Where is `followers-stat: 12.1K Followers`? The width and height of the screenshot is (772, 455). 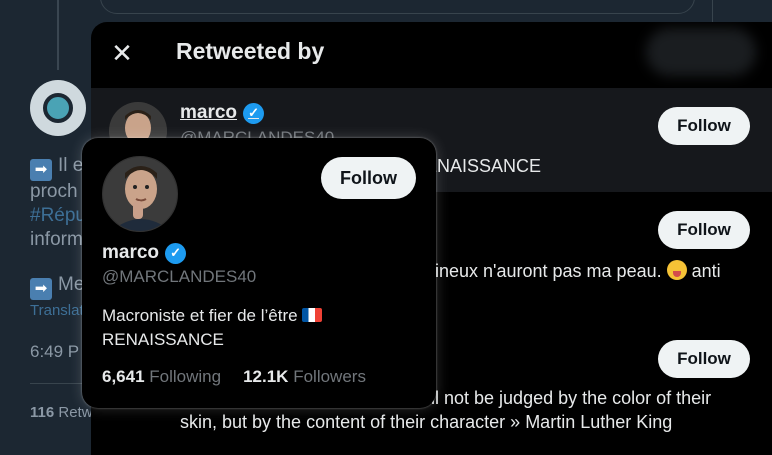
followers-stat: 12.1K Followers is located at coordinates (304, 377).